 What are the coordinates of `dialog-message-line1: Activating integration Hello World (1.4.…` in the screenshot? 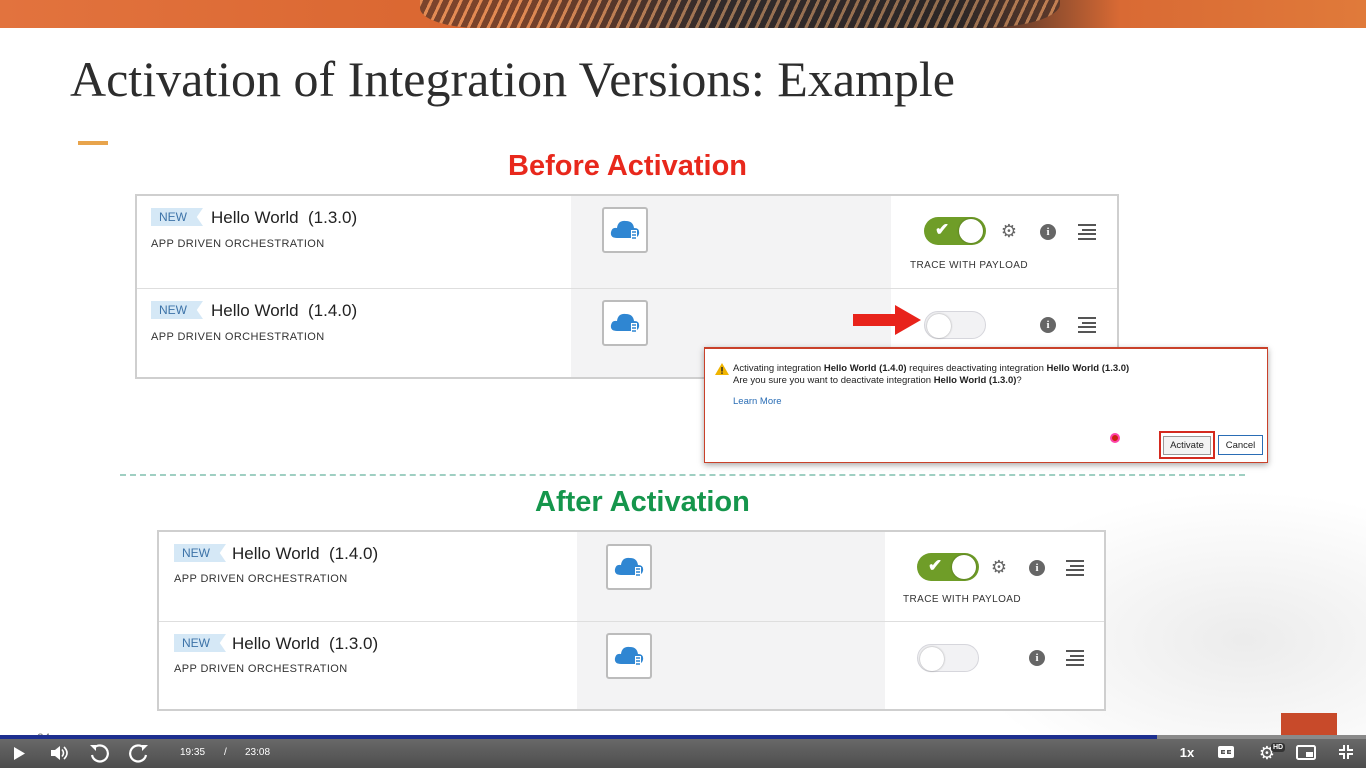 It's located at (931, 368).